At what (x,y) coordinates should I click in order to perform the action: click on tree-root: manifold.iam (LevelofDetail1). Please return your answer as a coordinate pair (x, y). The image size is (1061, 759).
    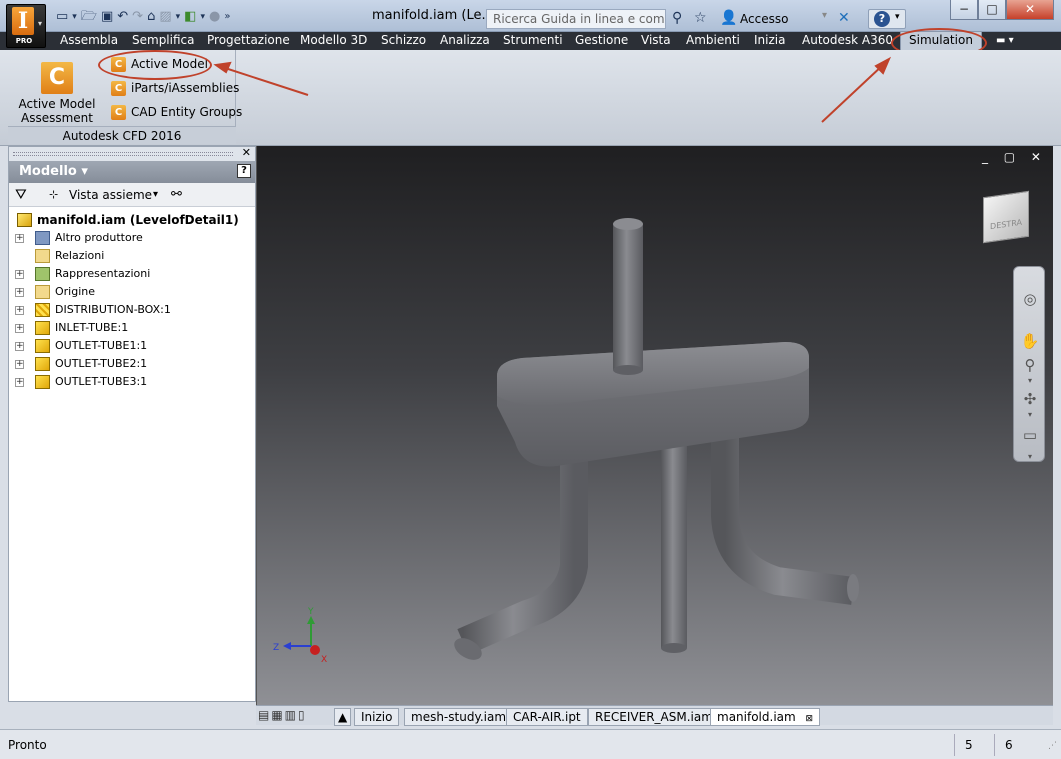
    Looking at the image, I should click on (133, 220).